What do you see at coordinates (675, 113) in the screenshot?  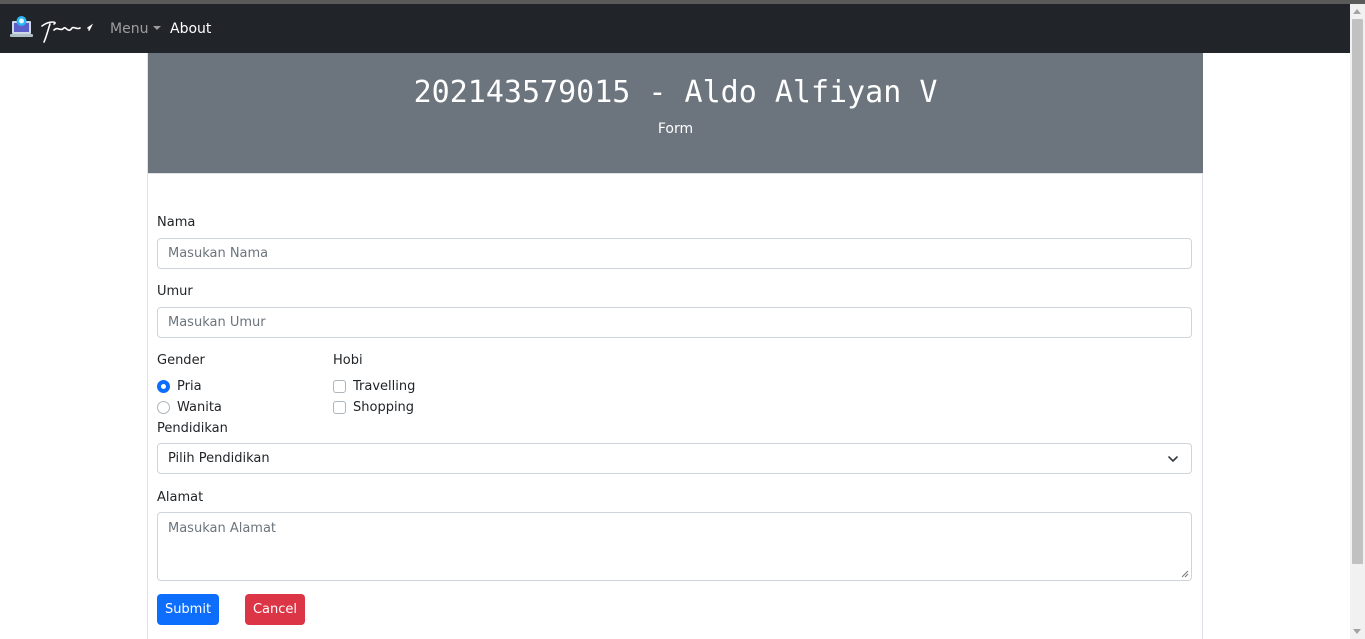 I see `page-header: 202143579015 - Aldo Alfiyan V Form` at bounding box center [675, 113].